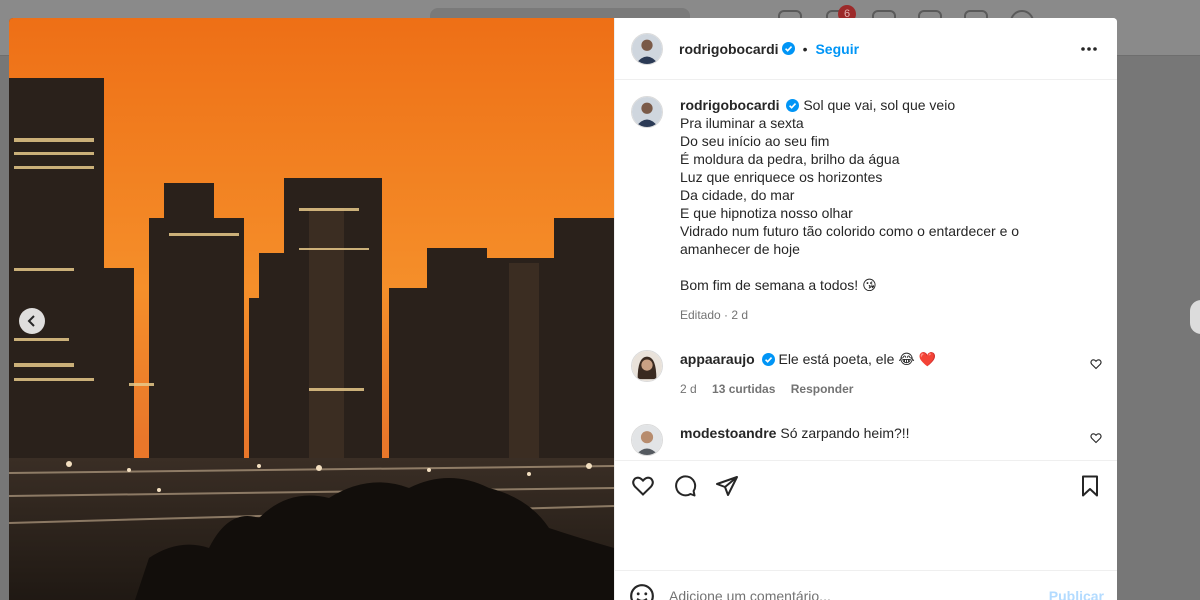  I want to click on comment-icon, so click(686, 485).